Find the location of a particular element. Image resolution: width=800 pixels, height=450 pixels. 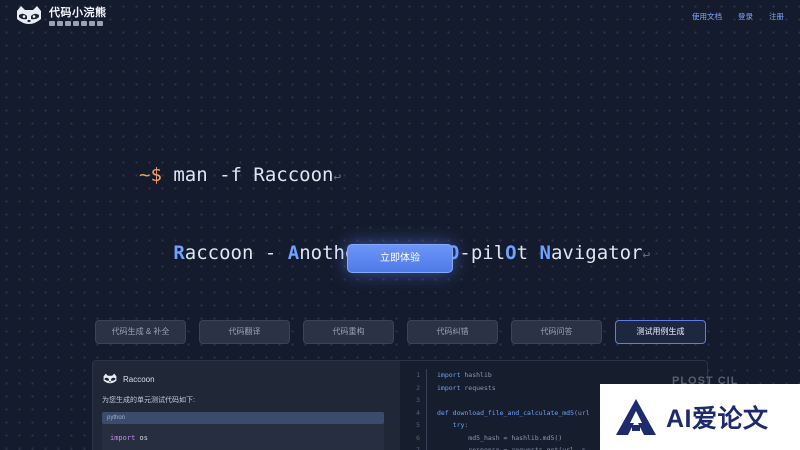

tab-code-generation: 代码生成 & 补全 is located at coordinates (140, 332).